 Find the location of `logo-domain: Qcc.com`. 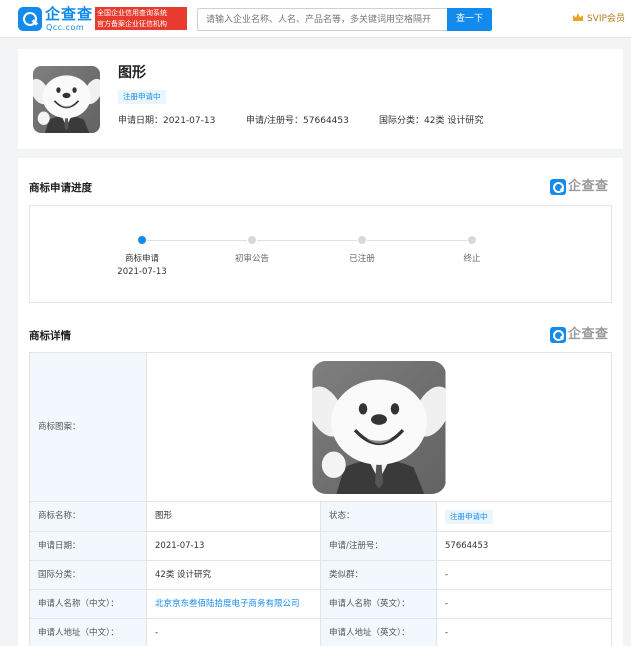

logo-domain: Qcc.com is located at coordinates (65, 27).